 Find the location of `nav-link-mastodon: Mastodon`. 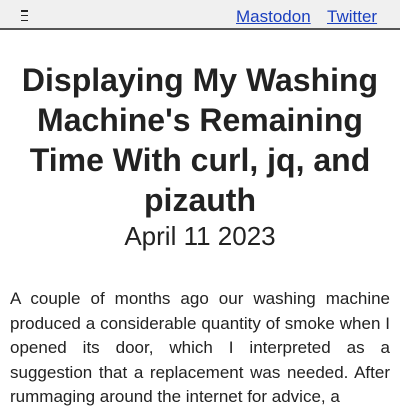

nav-link-mastodon: Mastodon is located at coordinates (273, 17).